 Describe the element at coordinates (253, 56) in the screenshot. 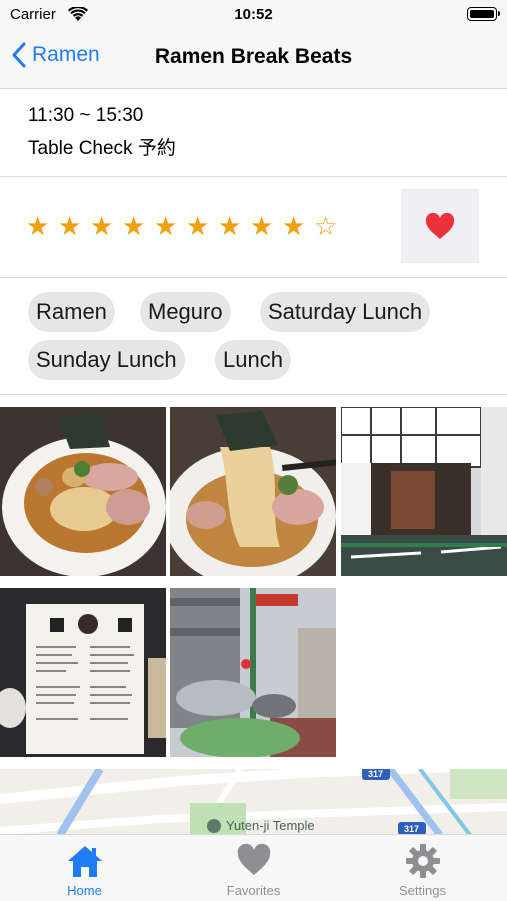

I see `page-title: Ramen Break Beats` at that location.